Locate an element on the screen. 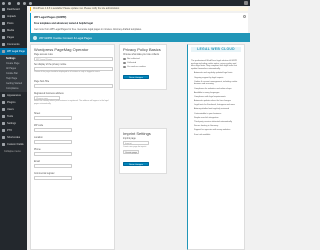 The width and height of the screenshot is (320, 250). field-label: Street is located at coordinates (37, 114).